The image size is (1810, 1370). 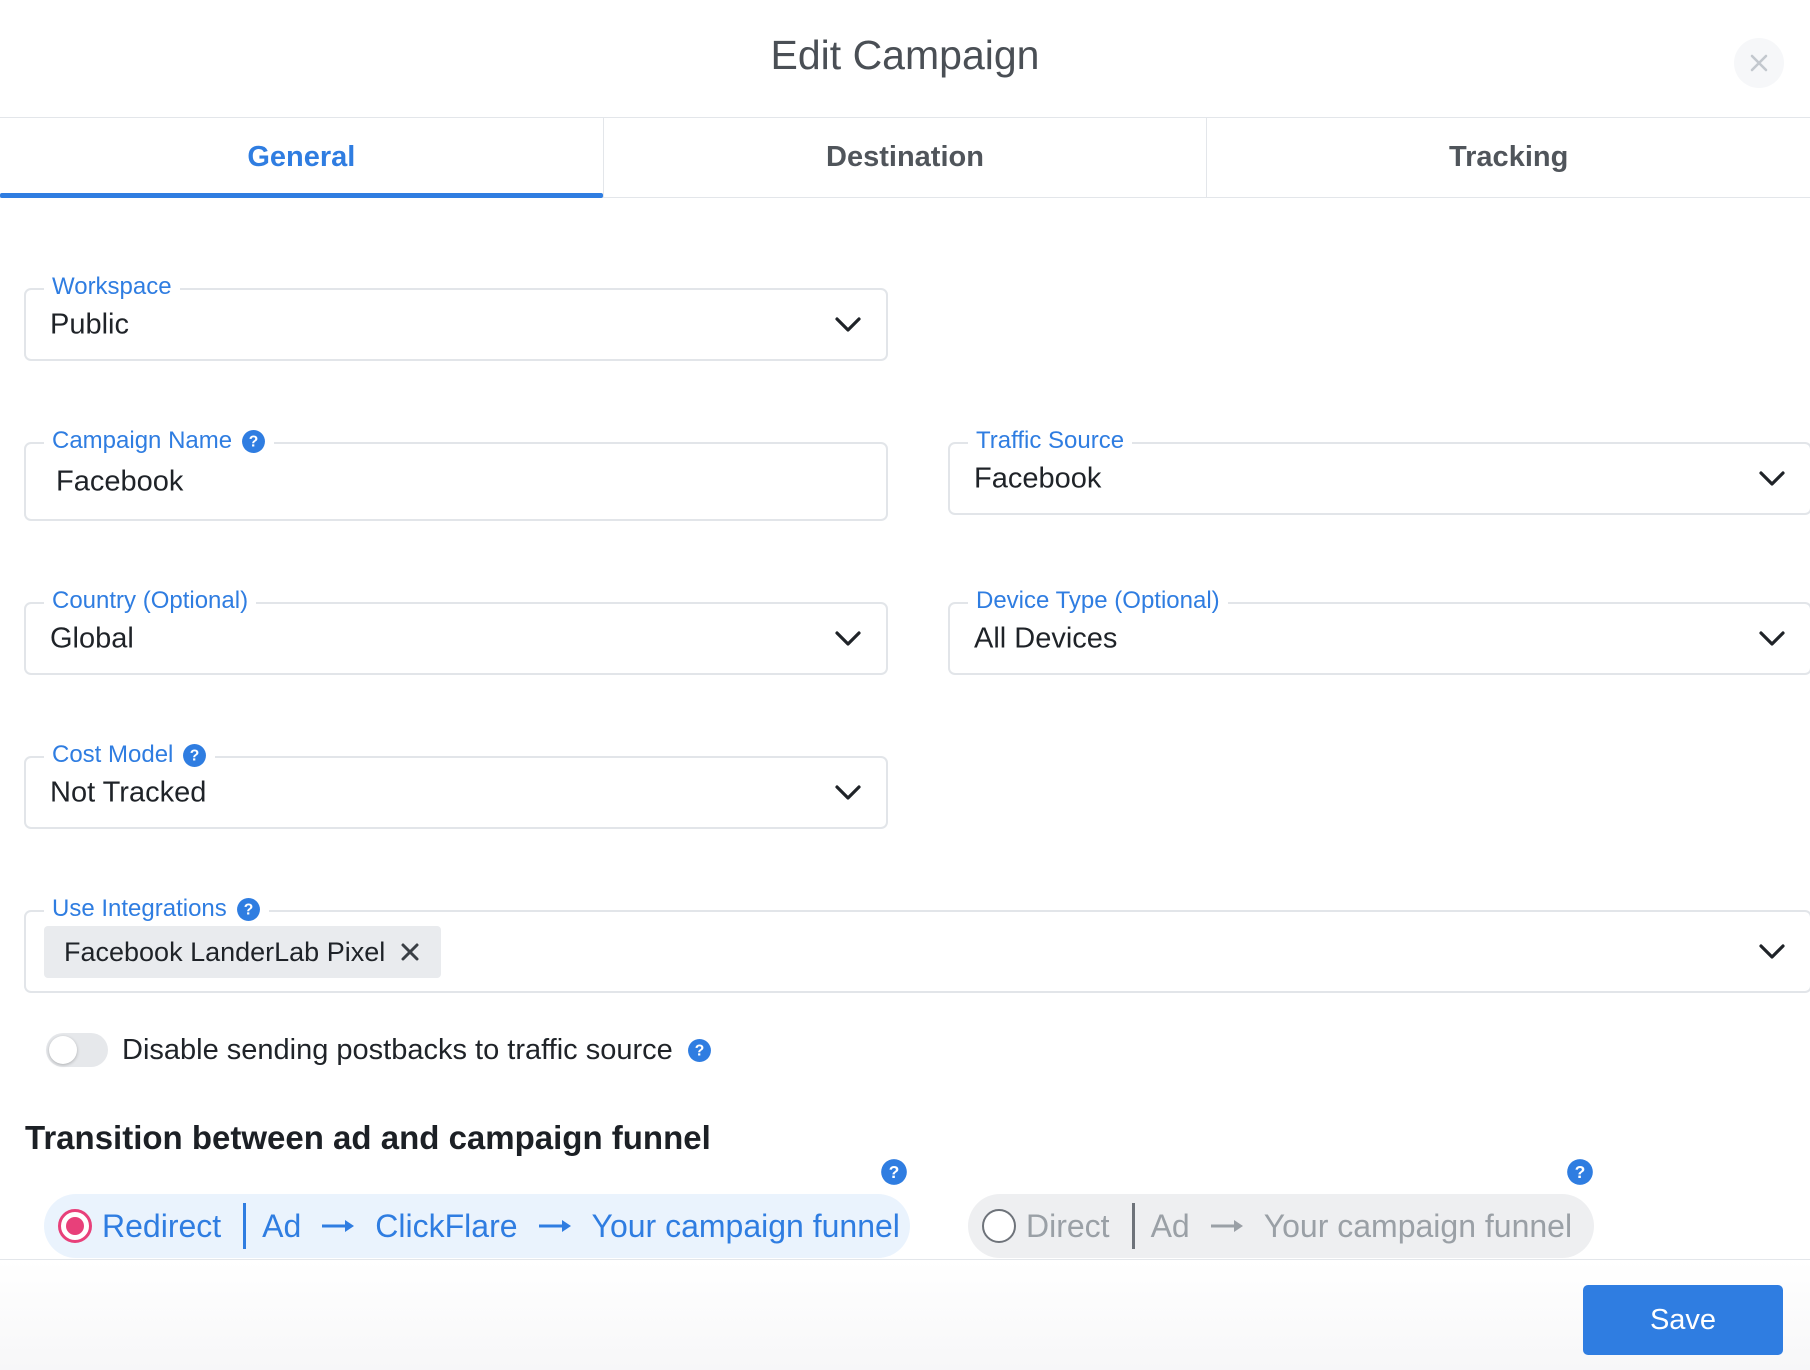 I want to click on postbacks-toggle, so click(x=77, y=1050).